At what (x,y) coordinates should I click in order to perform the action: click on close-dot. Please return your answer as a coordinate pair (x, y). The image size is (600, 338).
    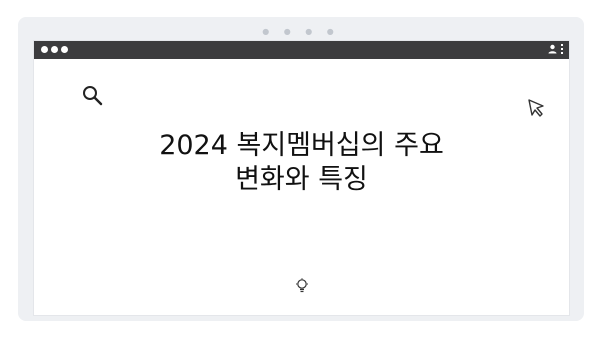
    Looking at the image, I should click on (44, 49).